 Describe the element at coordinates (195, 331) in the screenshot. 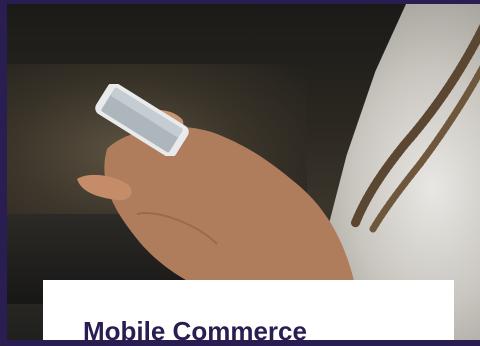

I see `card-title: Mobile Commerce` at that location.